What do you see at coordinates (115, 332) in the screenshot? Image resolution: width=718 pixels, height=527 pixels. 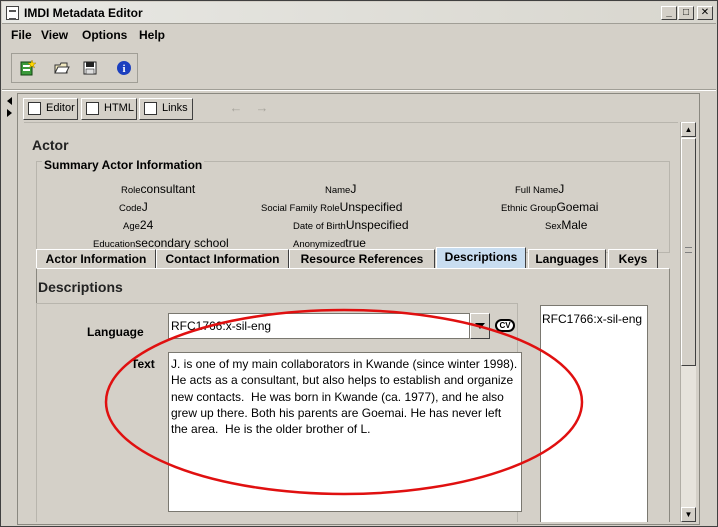 I see `language-label: Language` at bounding box center [115, 332].